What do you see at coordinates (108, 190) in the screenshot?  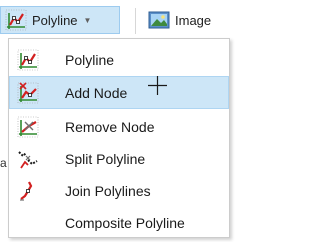 I see `menu-item-label: Join Polylines` at bounding box center [108, 190].